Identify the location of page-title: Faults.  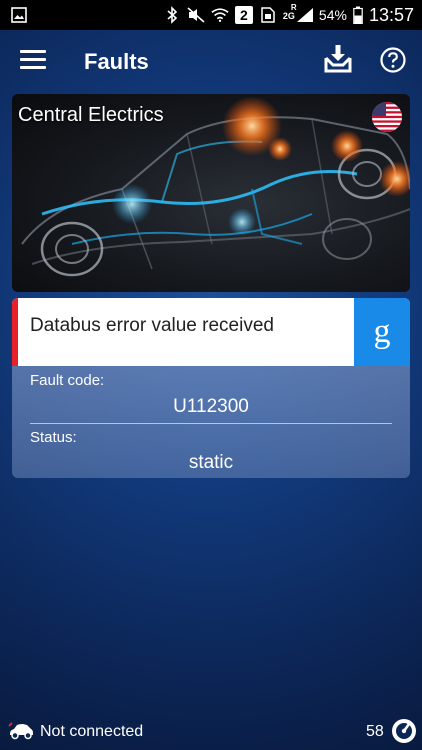
(116, 61).